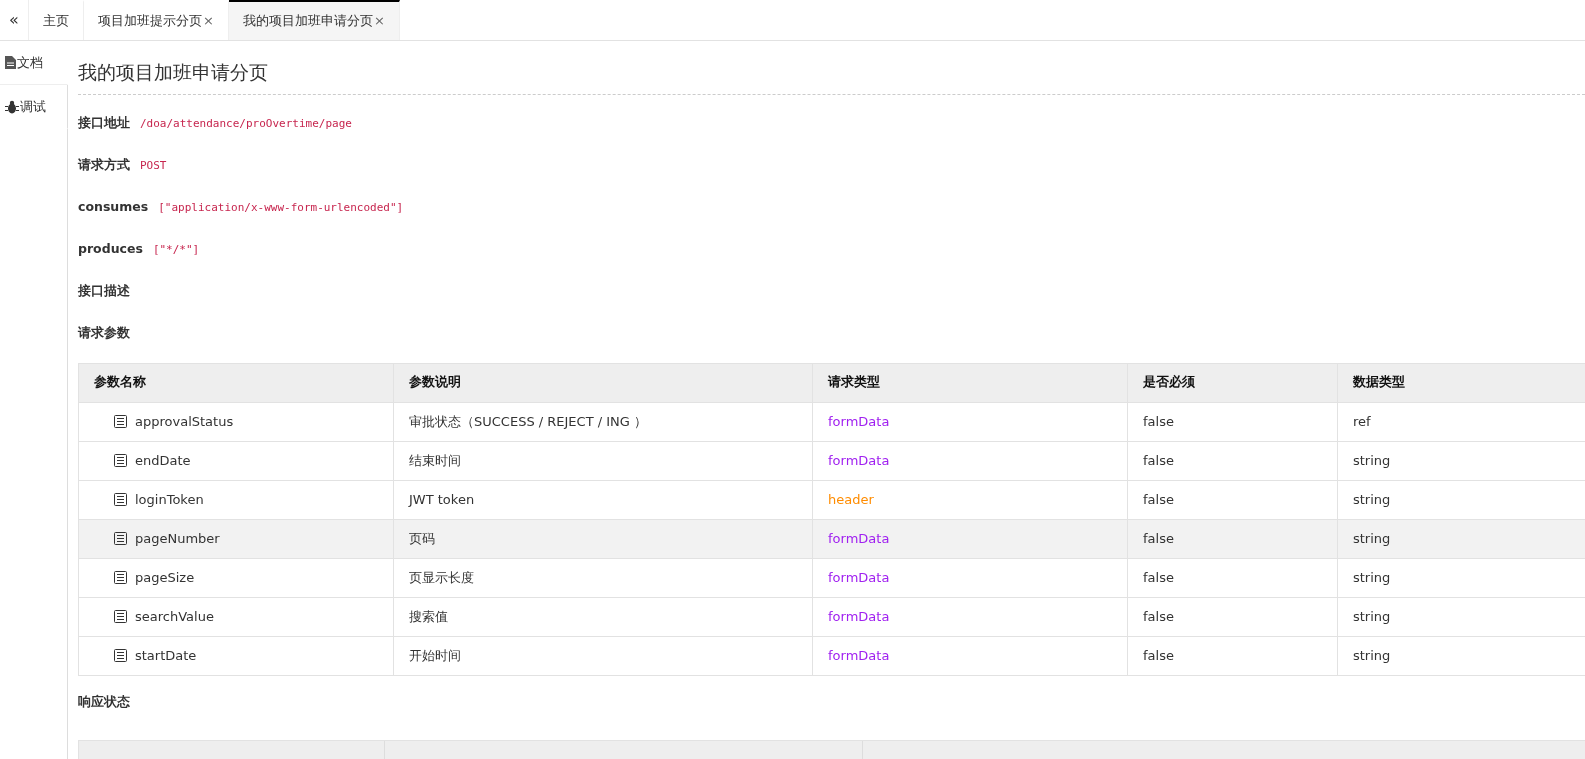 This screenshot has height=759, width=1585. I want to click on table-cell: 页码, so click(603, 539).